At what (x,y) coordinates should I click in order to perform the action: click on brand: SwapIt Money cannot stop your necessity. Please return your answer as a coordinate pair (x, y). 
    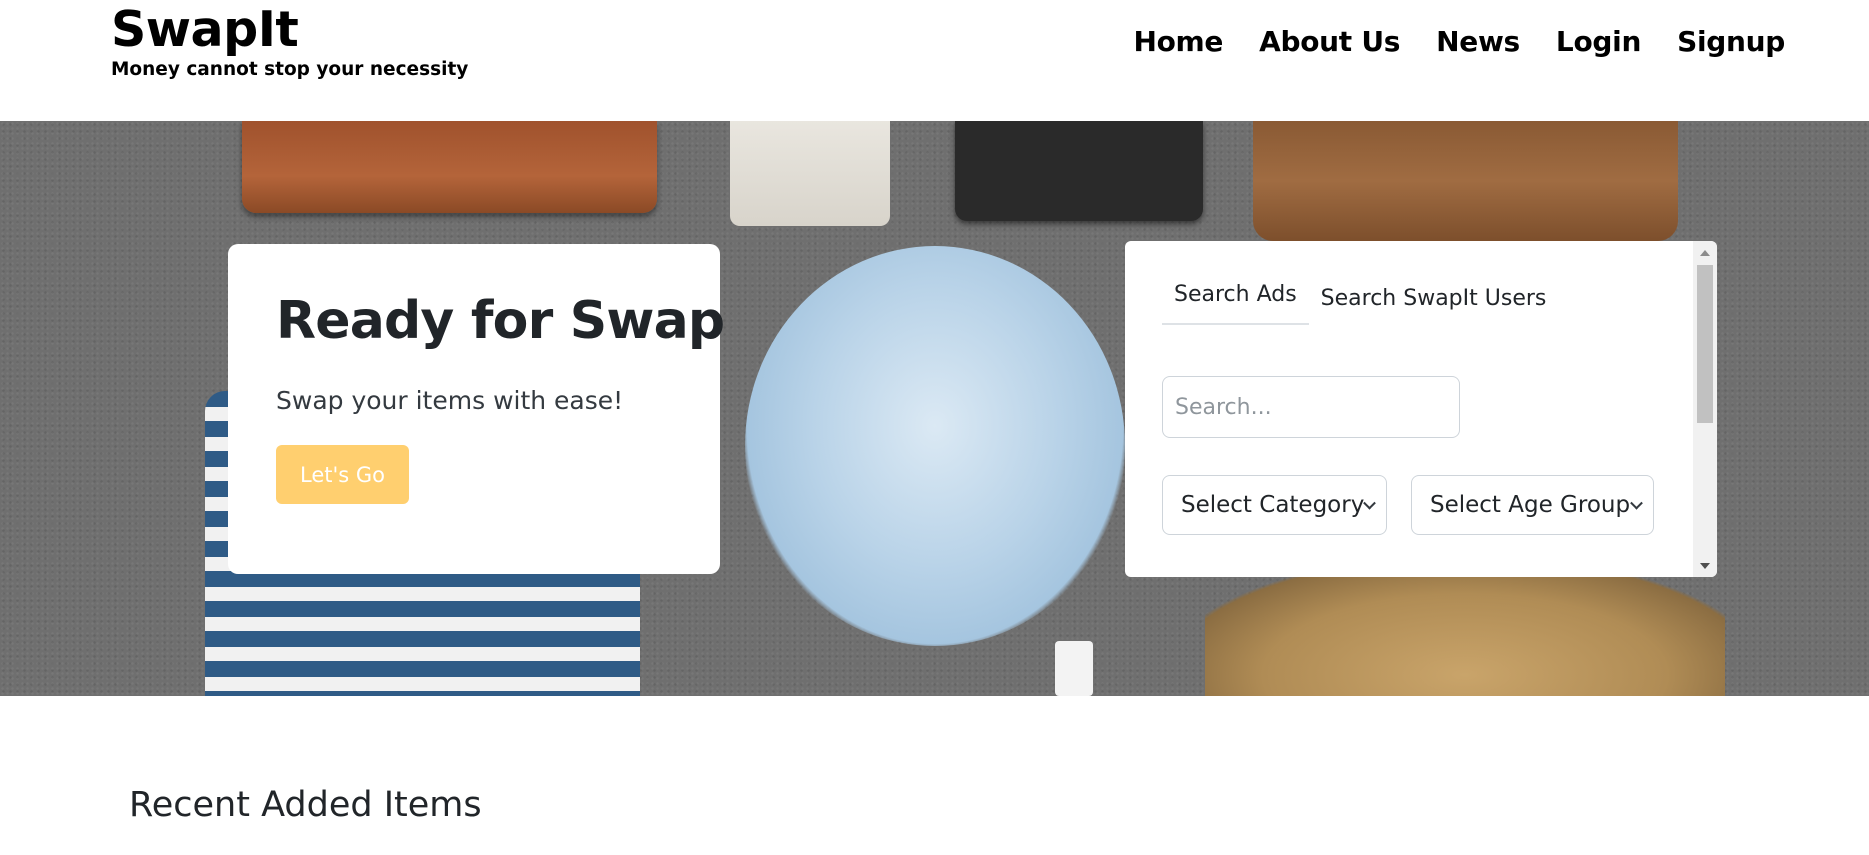
    Looking at the image, I should click on (289, 40).